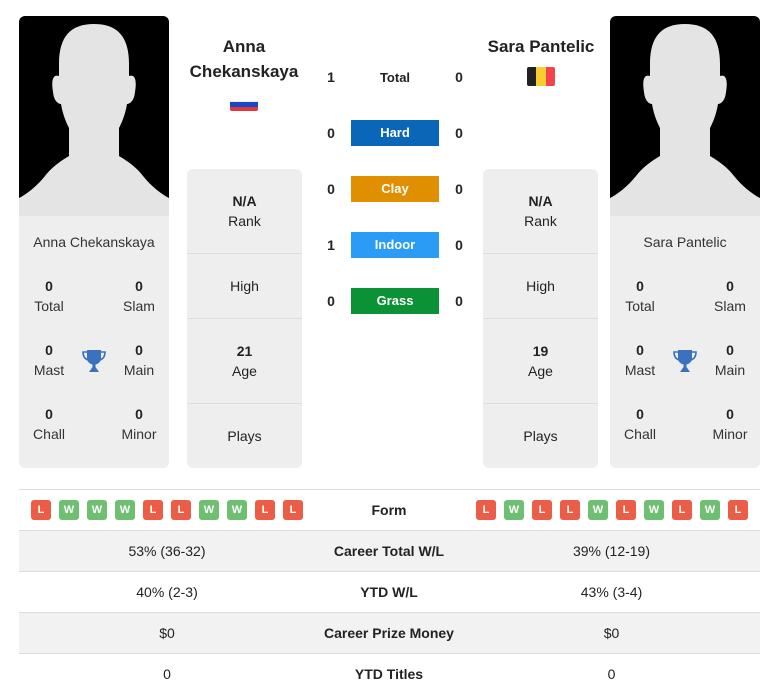 The width and height of the screenshot is (779, 699). I want to click on player2-age: 19 Age, so click(540, 361).